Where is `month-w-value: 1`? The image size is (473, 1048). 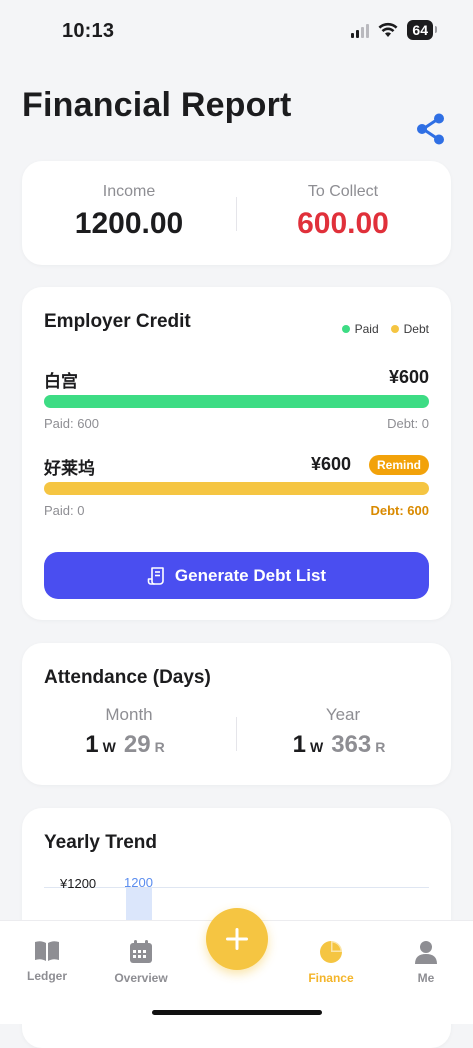 month-w-value: 1 is located at coordinates (92, 744).